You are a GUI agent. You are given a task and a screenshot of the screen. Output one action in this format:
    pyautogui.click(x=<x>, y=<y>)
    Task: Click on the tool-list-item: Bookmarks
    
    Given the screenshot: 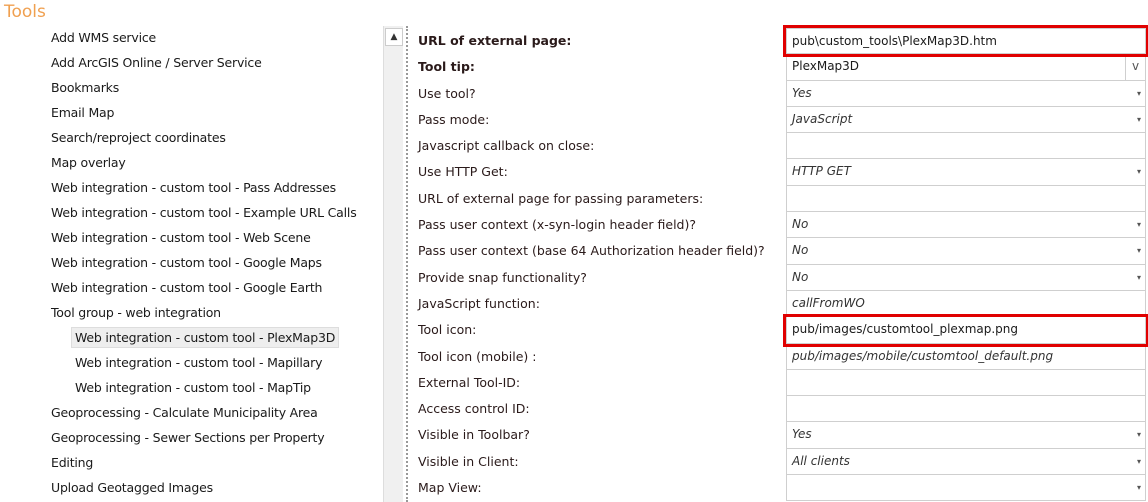 What is the action you would take?
    pyautogui.click(x=190, y=87)
    